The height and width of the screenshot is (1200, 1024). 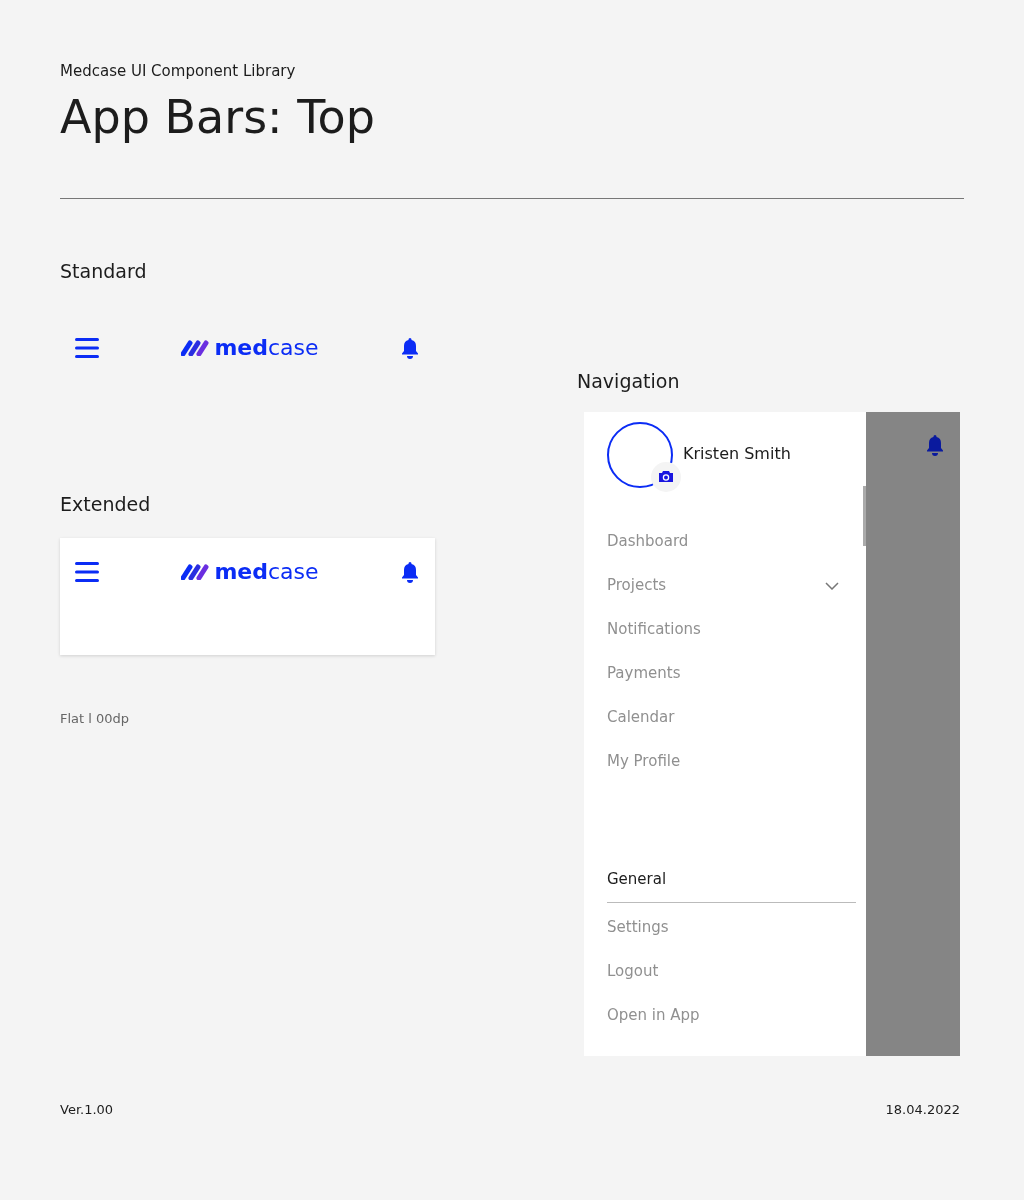 What do you see at coordinates (666, 476) in the screenshot?
I see `camera-icon` at bounding box center [666, 476].